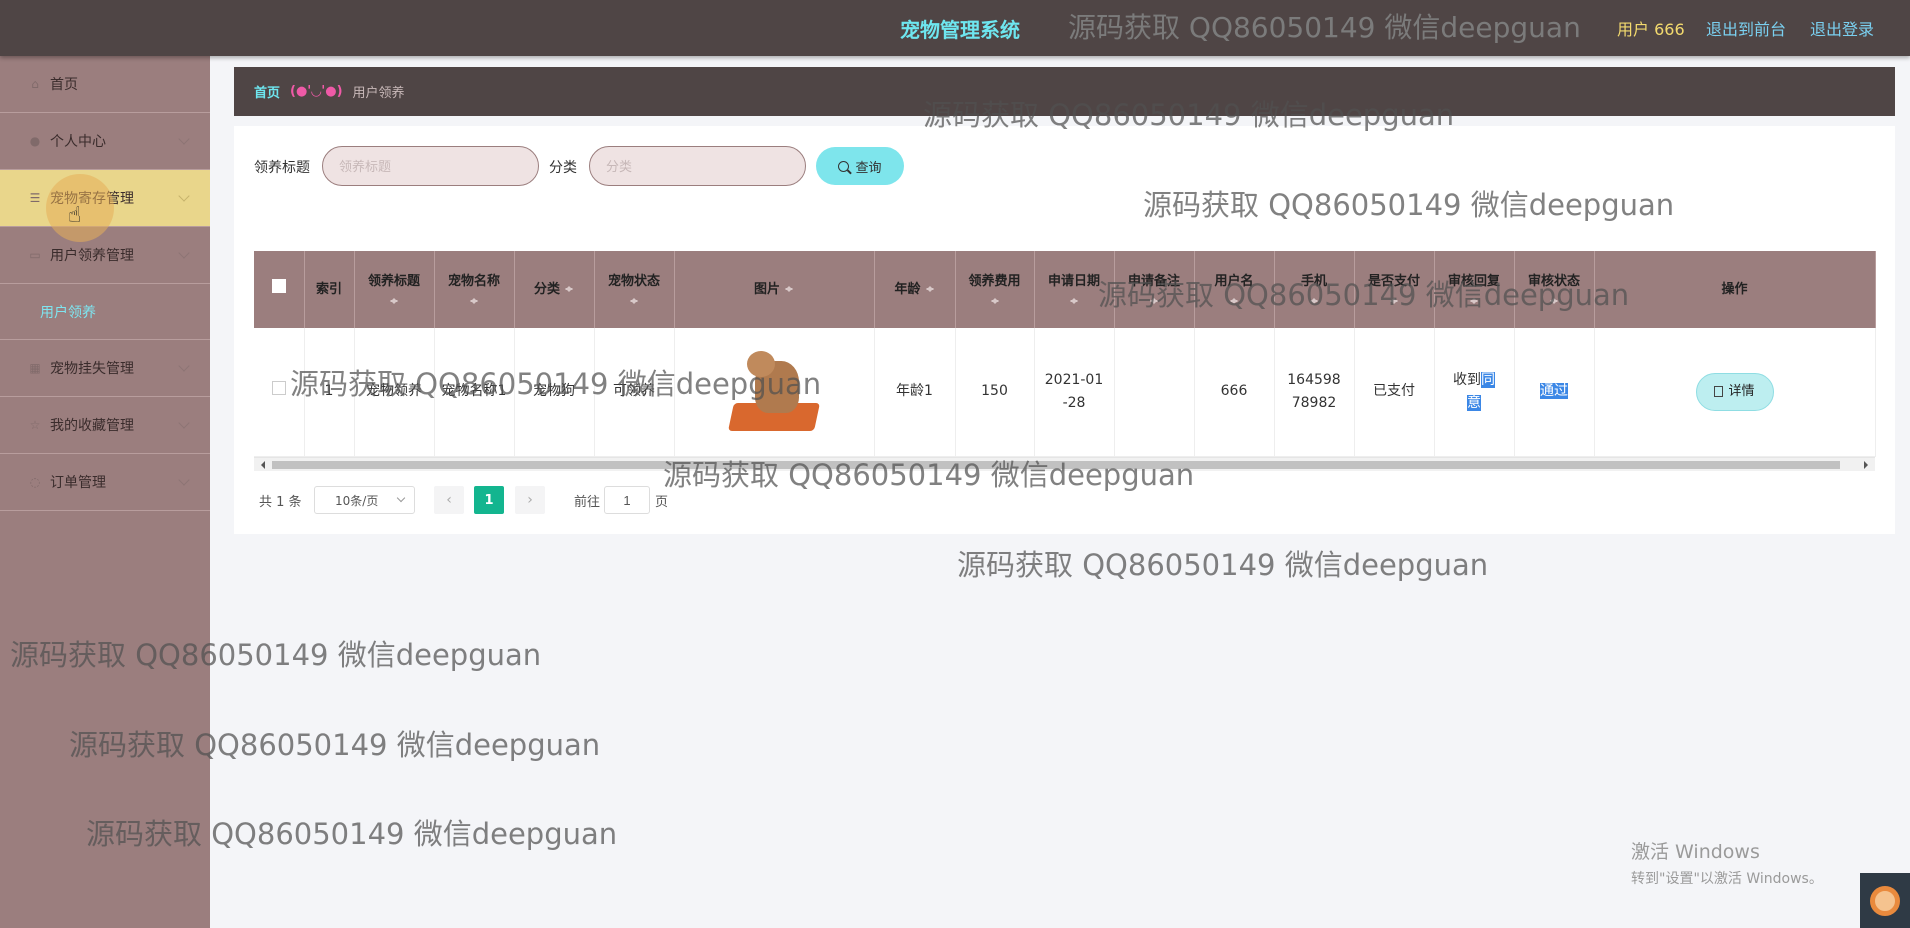  What do you see at coordinates (1741, 392) in the screenshot?
I see `detail-button-label: 详情` at bounding box center [1741, 392].